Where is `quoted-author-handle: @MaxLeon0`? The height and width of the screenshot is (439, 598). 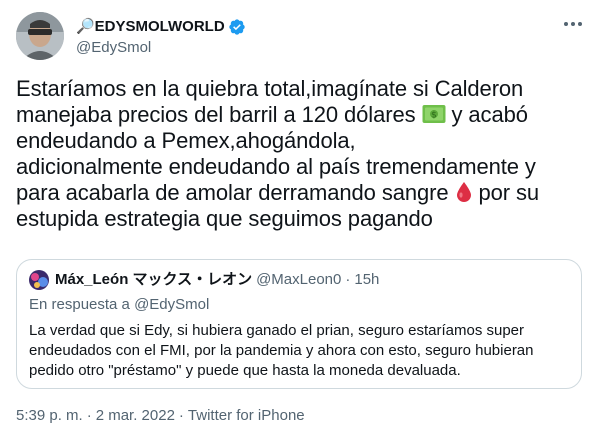 quoted-author-handle: @MaxLeon0 is located at coordinates (299, 279).